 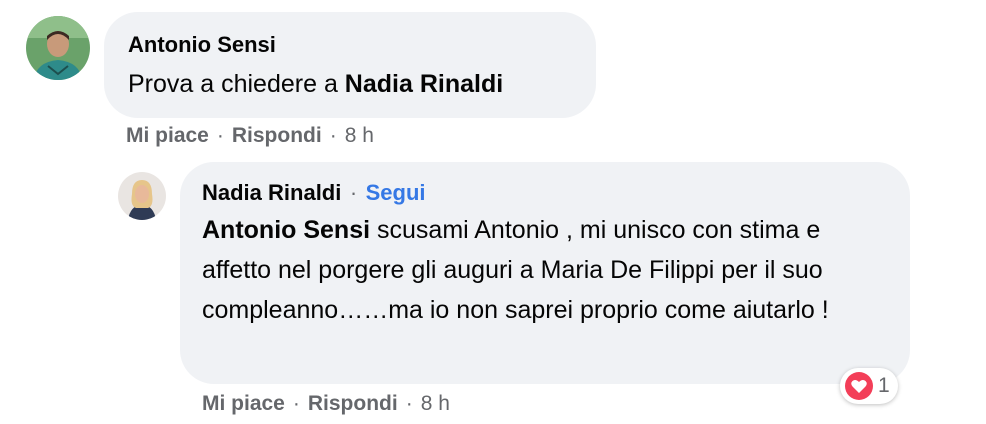 What do you see at coordinates (396, 192) in the screenshot?
I see `follow-button: Segui` at bounding box center [396, 192].